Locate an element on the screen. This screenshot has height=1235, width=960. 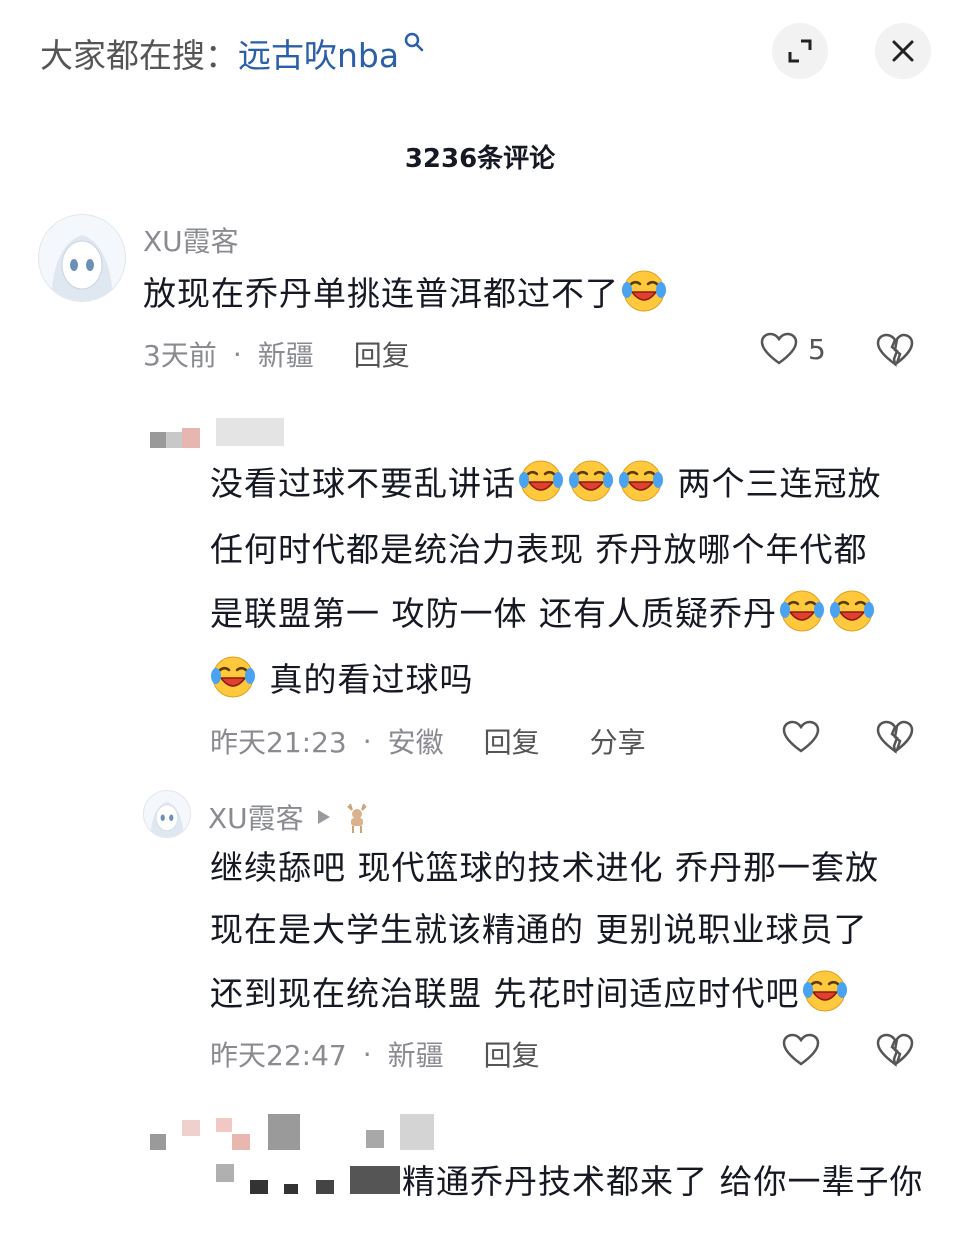
search-icon is located at coordinates (414, 42).